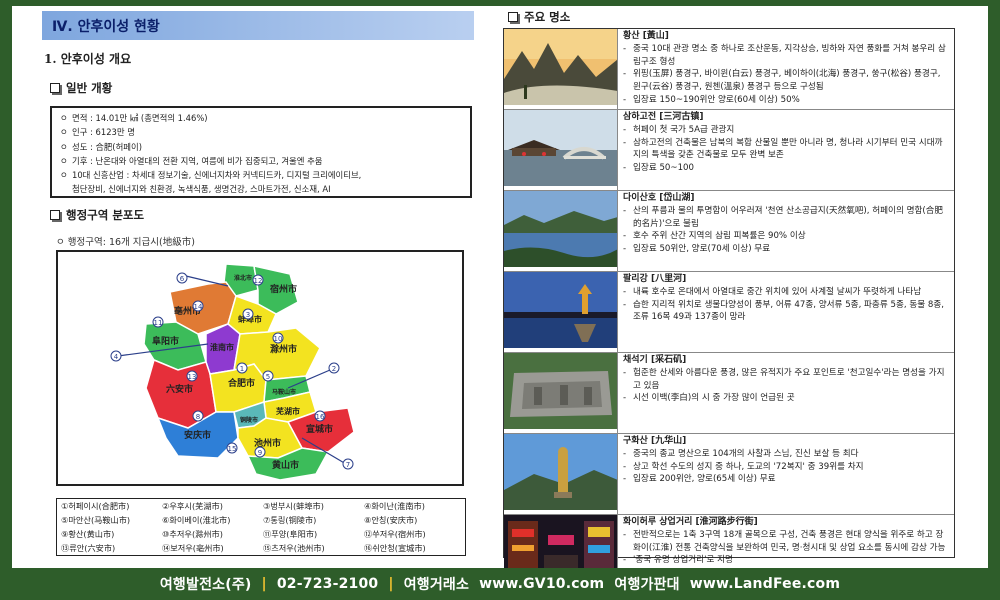  What do you see at coordinates (561, 393) in the screenshot?
I see `cliff-photo-icon` at bounding box center [561, 393].